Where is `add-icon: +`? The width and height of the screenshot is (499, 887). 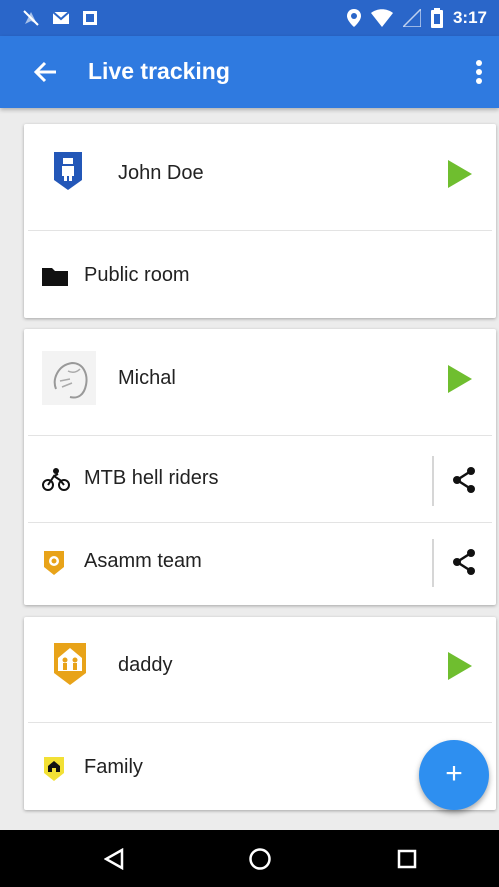 add-icon: + is located at coordinates (454, 773).